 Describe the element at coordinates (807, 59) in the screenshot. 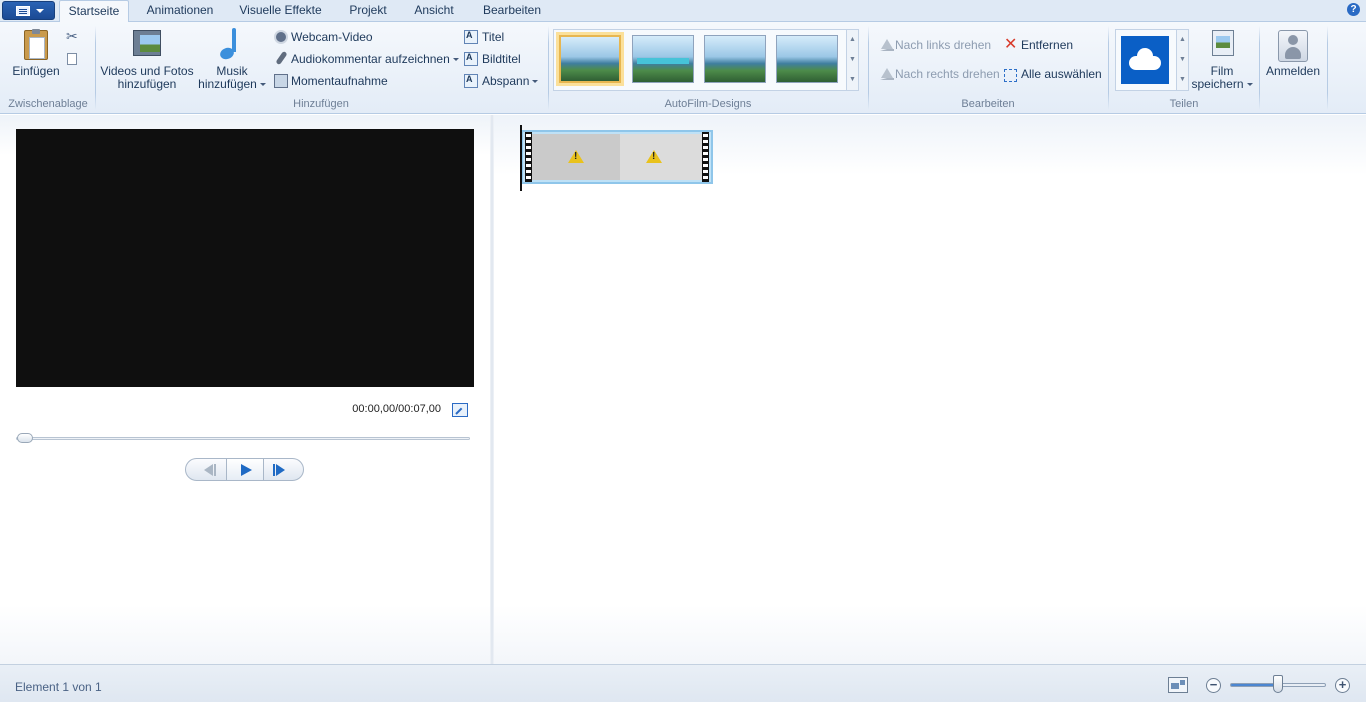

I see `autofilm-theme-fade` at that location.